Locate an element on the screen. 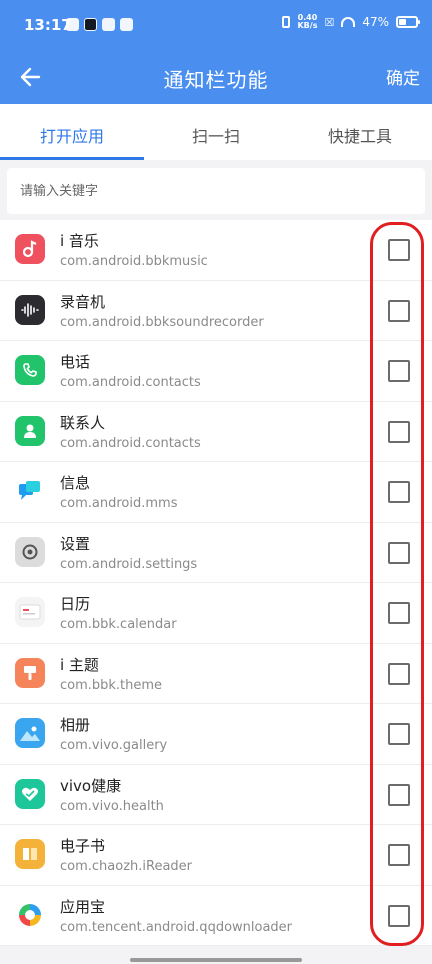  search-input is located at coordinates (216, 191).